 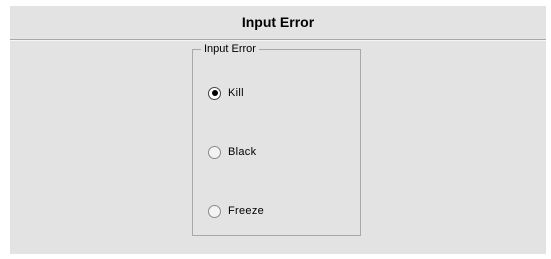 I want to click on option-kill-label: Kill, so click(x=236, y=93).